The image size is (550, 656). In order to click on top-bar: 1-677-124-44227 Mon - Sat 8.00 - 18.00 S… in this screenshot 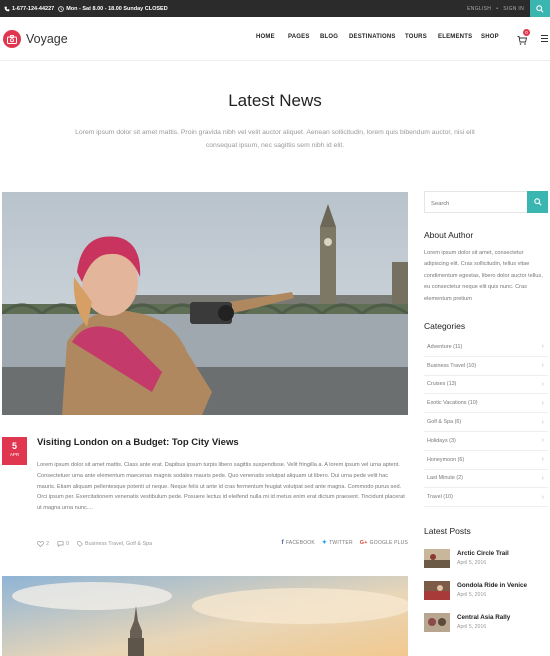, I will do `click(275, 8)`.